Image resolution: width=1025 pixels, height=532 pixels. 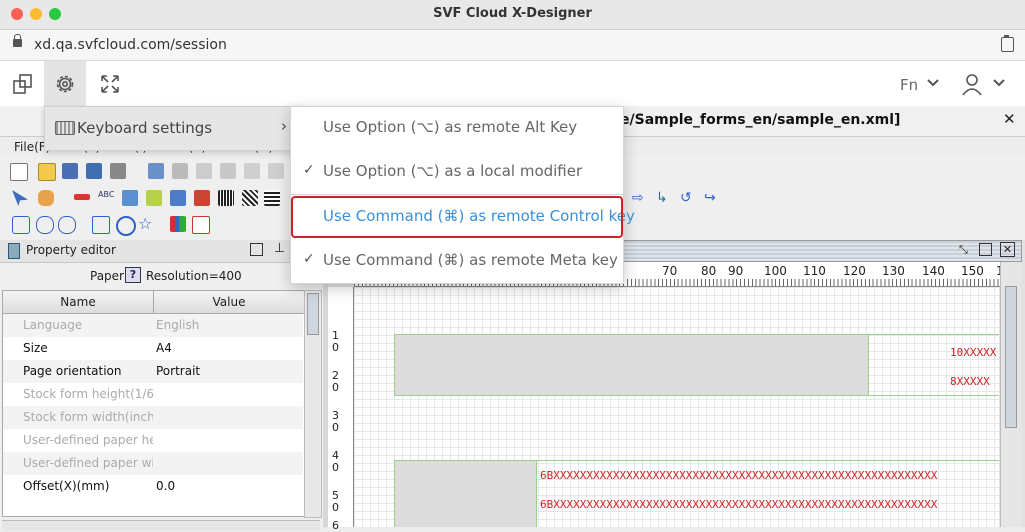 What do you see at coordinates (126, 226) in the screenshot?
I see `clock-icon` at bounding box center [126, 226].